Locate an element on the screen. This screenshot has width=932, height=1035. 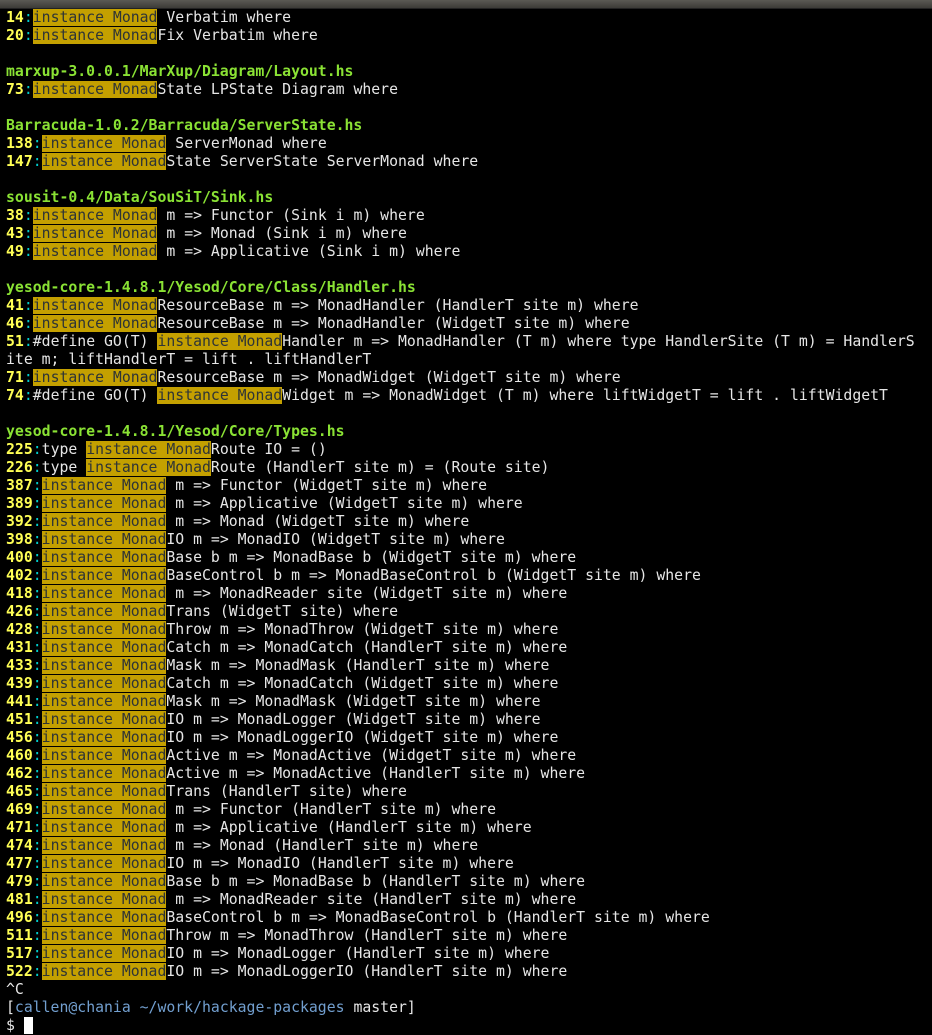
match-suffix: m => Applicative (Sink i m) where is located at coordinates (309, 251).